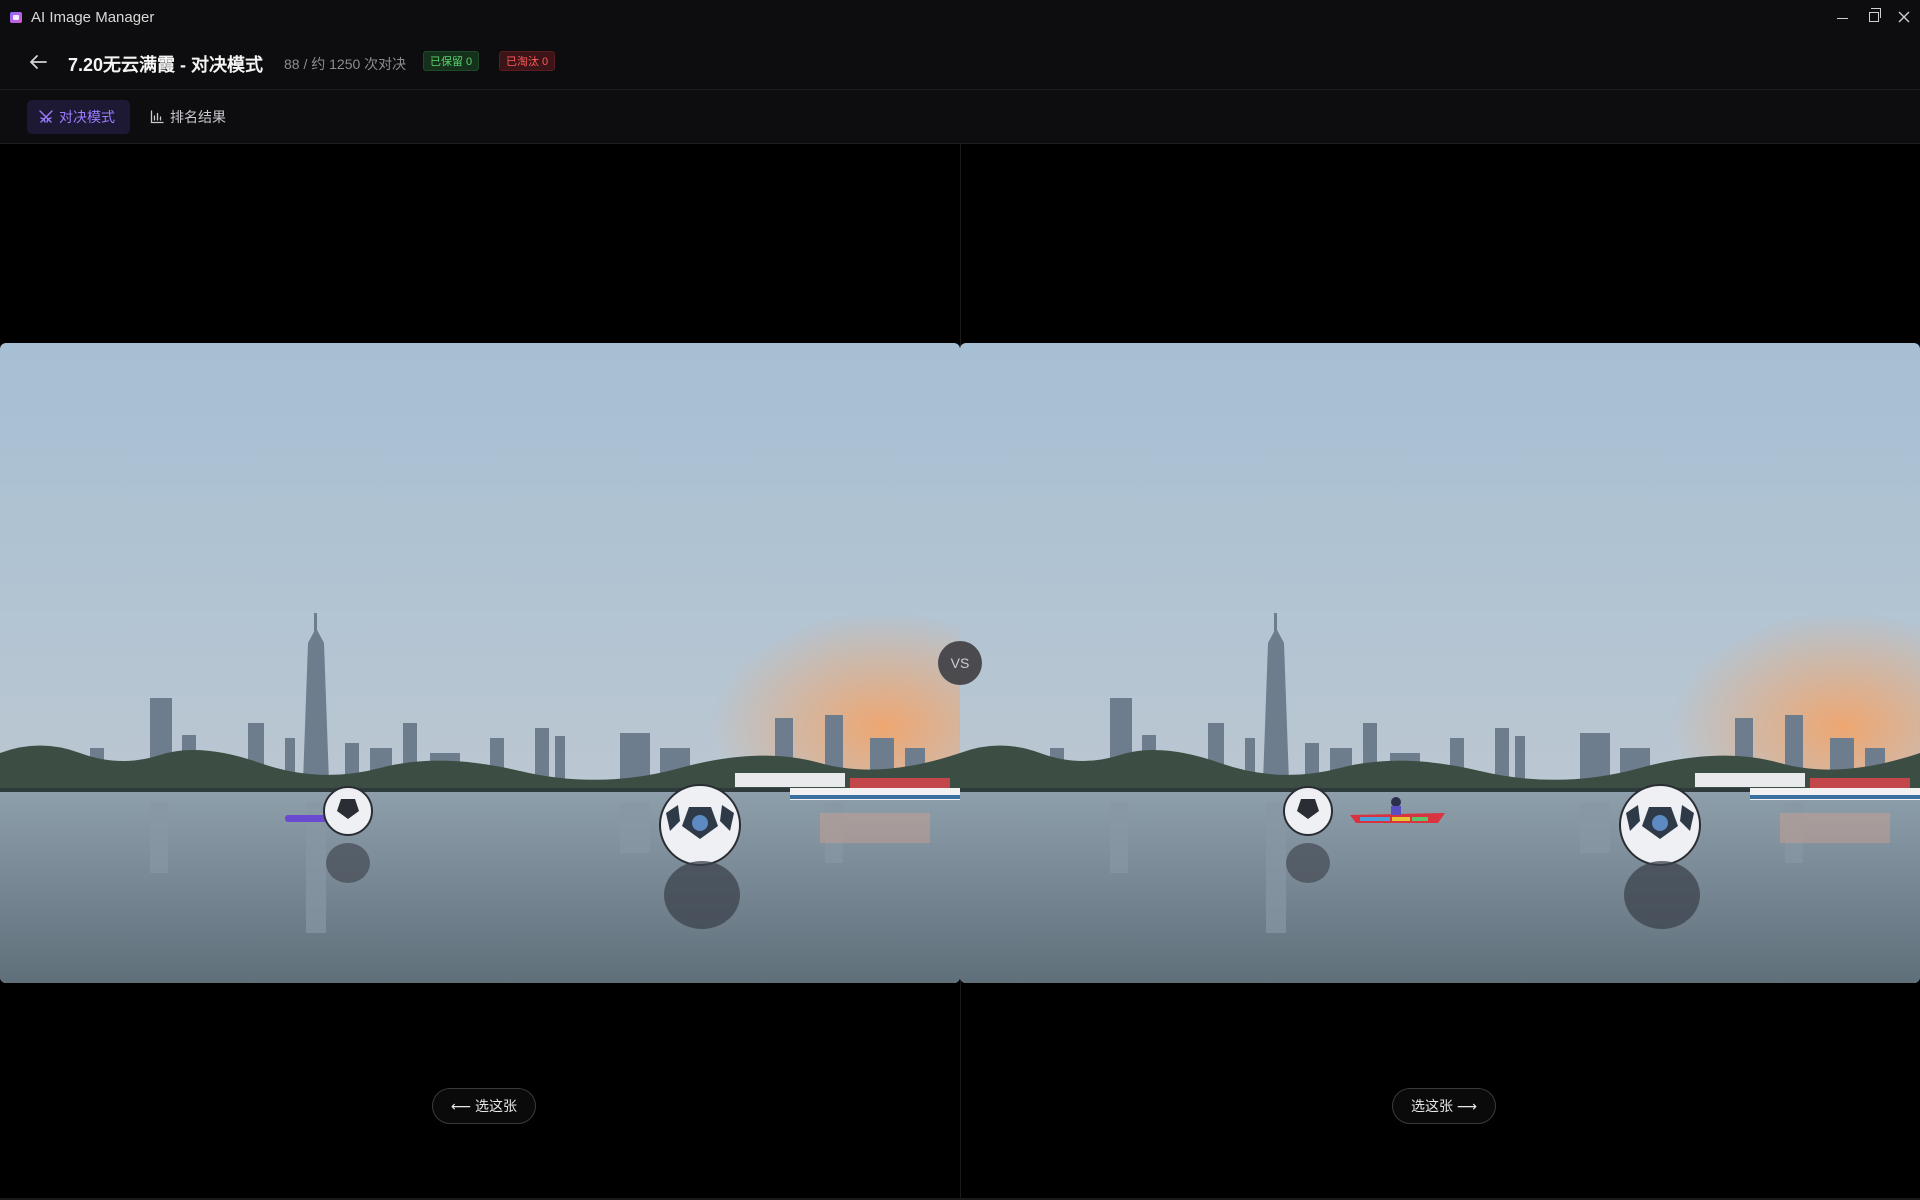 This screenshot has width=1920, height=1200. Describe the element at coordinates (16, 17) in the screenshot. I see `app-logo-icon` at that location.